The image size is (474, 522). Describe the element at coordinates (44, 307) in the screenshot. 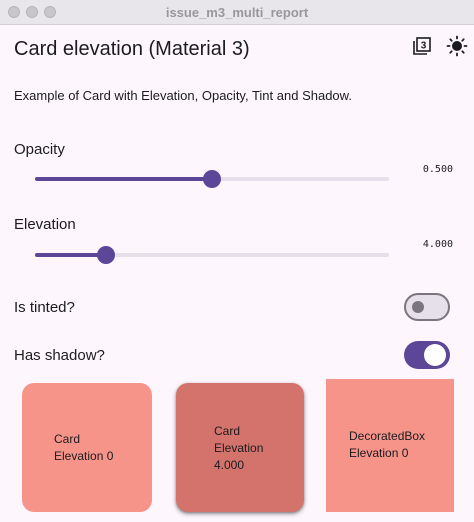

I see `tinted-label: Is tinted?` at that location.